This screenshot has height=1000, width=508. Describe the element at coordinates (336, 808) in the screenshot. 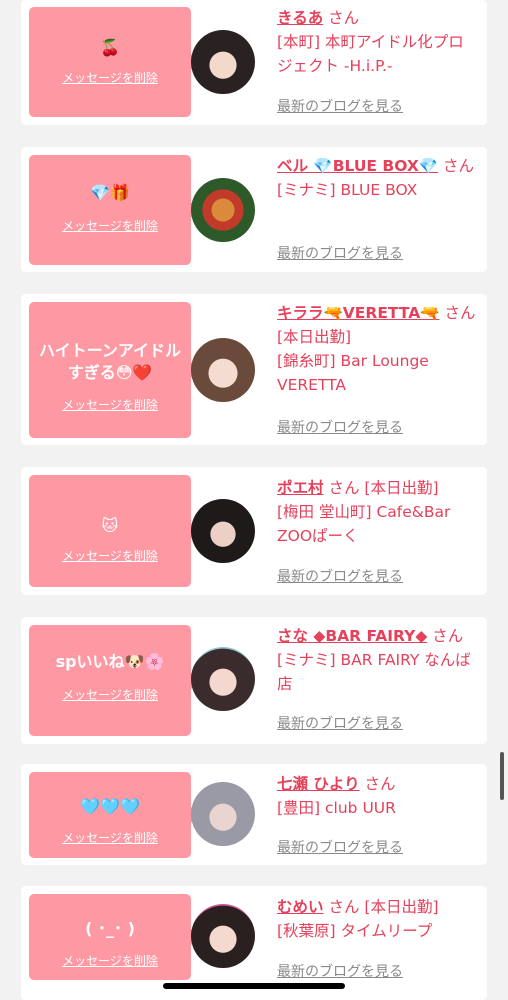

I see `shop-name: [豊田] club UUR` at that location.